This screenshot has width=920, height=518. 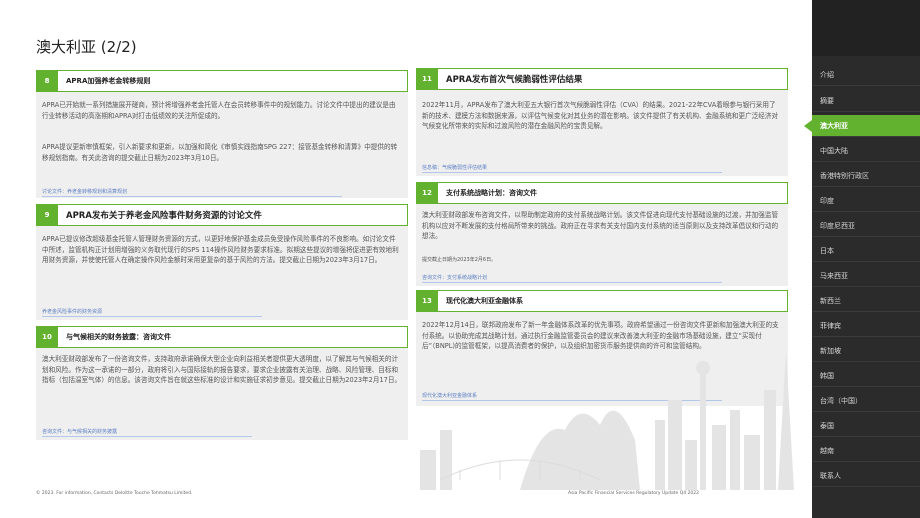 I want to click on sidebar-item-intro: 介绍, so click(x=866, y=75).